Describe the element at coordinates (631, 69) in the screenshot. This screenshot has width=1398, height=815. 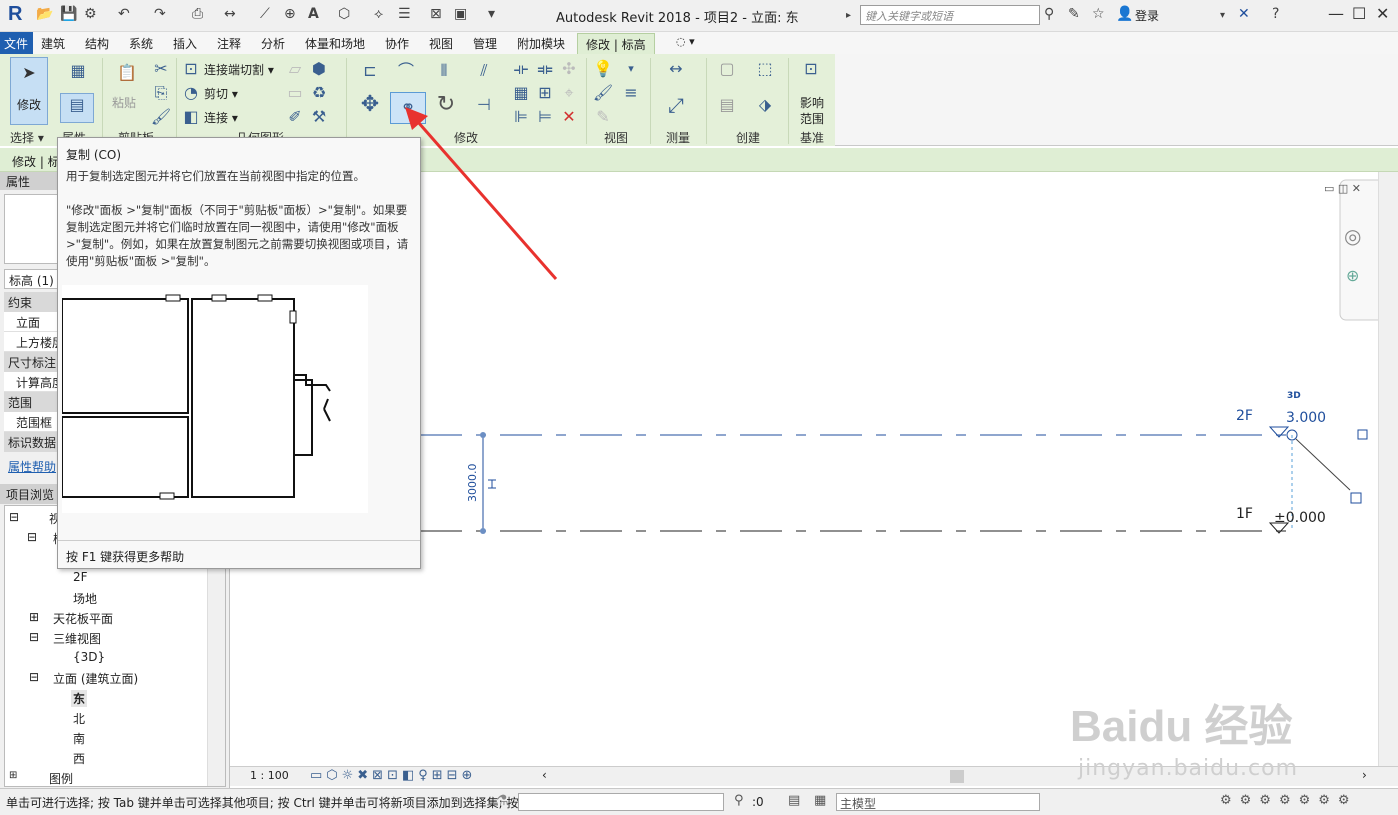
I see `view-dropdown-icon: ▾` at that location.